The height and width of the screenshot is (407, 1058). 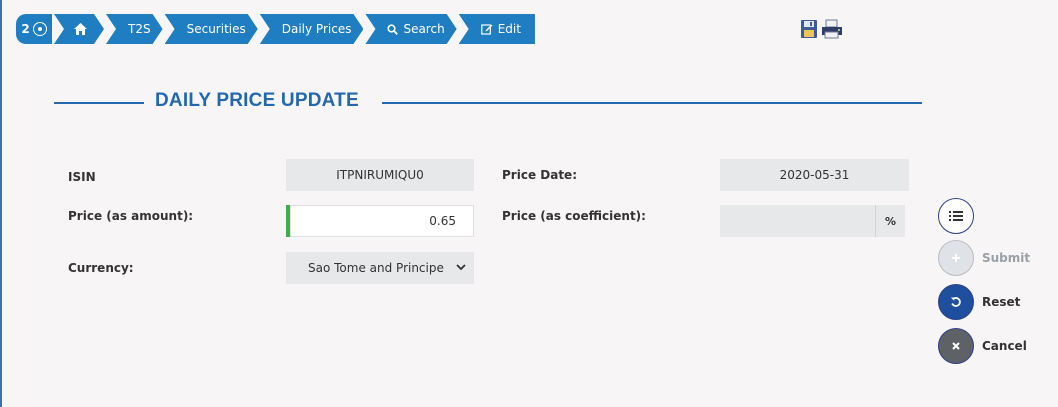 I want to click on breadcrumb-edit: Edit, so click(x=496, y=29).